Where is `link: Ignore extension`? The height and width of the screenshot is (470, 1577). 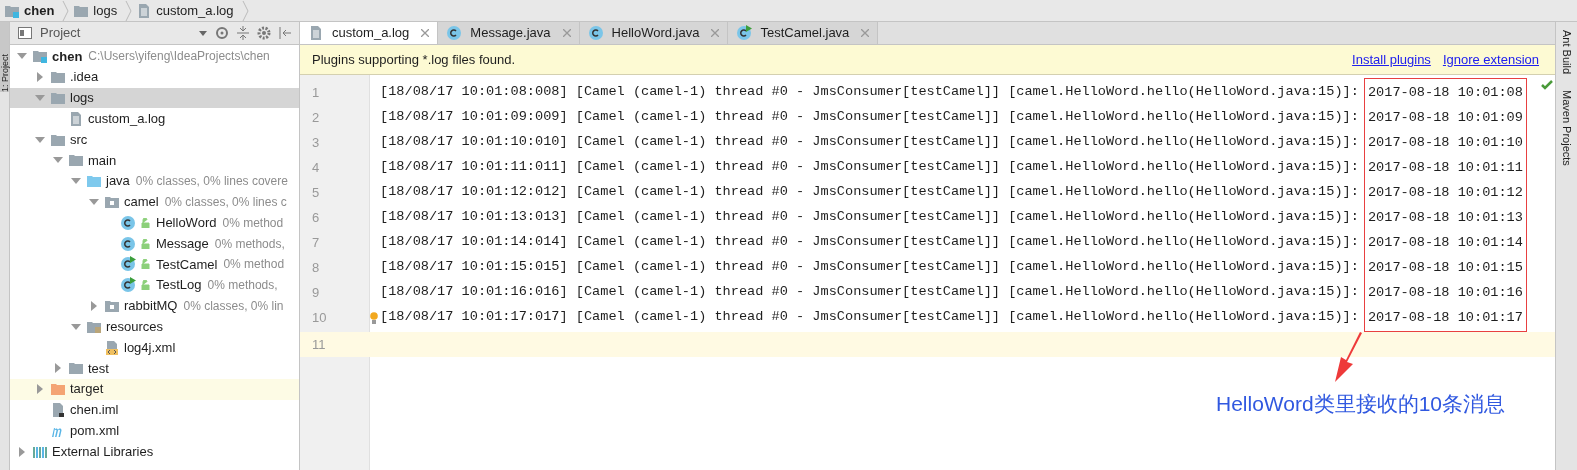 link: Ignore extension is located at coordinates (1490, 59).